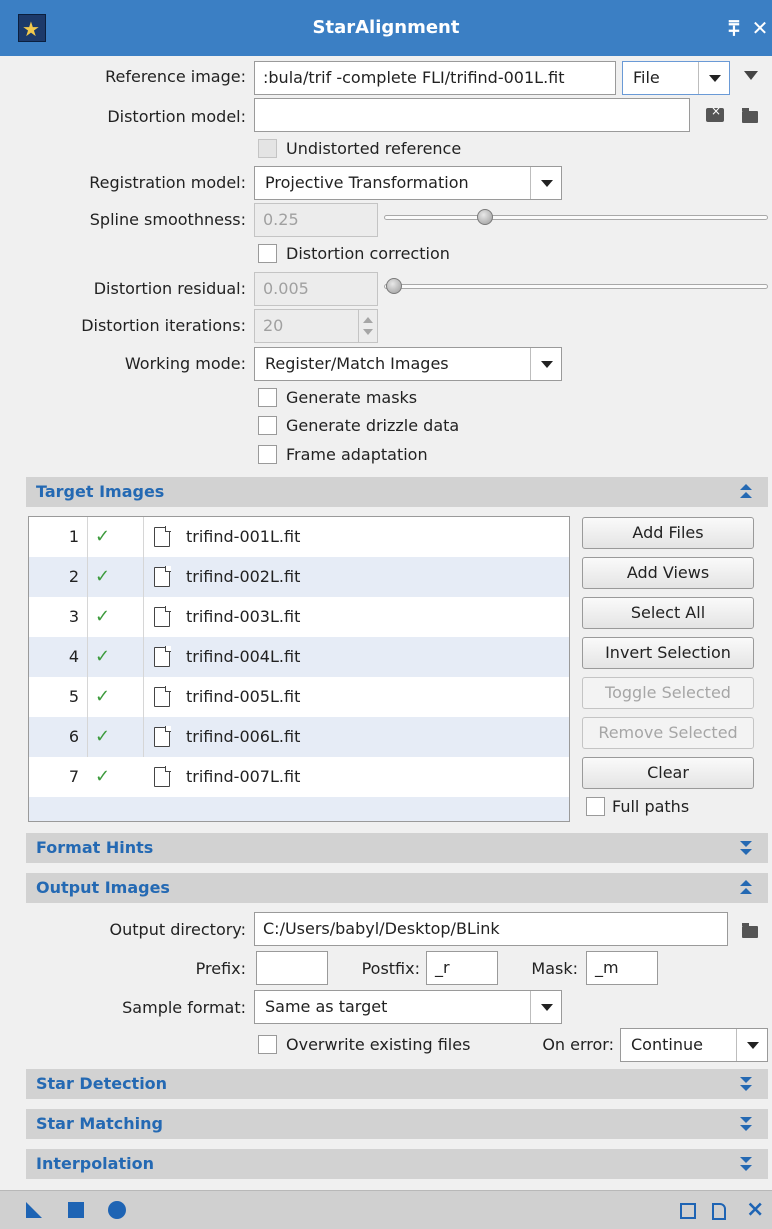 The width and height of the screenshot is (772, 1229). I want to click on apply-global-icon, so click(76, 1210).